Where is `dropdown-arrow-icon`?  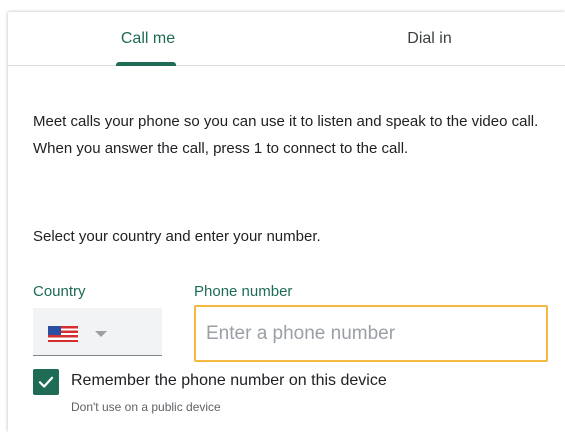 dropdown-arrow-icon is located at coordinates (101, 334).